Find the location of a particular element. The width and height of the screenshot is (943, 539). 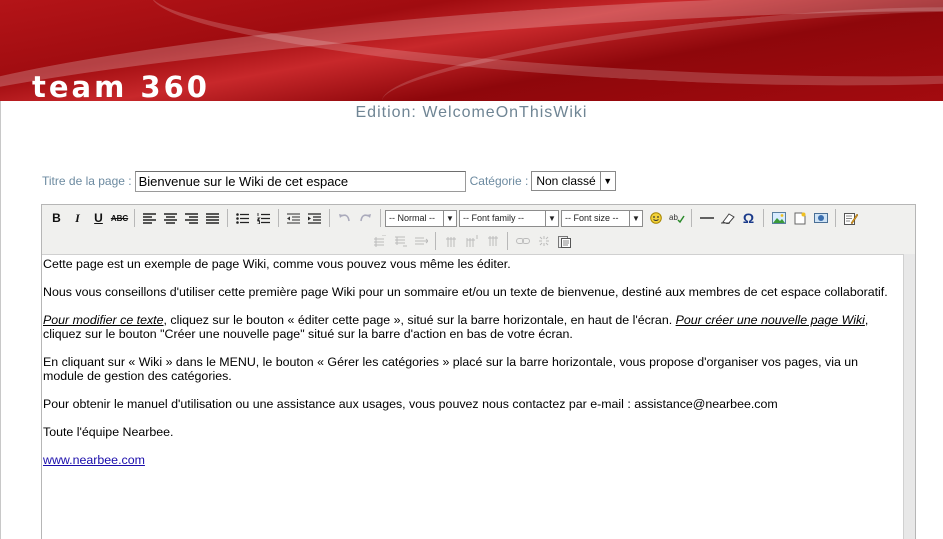

font-family-select: -- Font family -- ▼ is located at coordinates (509, 218).